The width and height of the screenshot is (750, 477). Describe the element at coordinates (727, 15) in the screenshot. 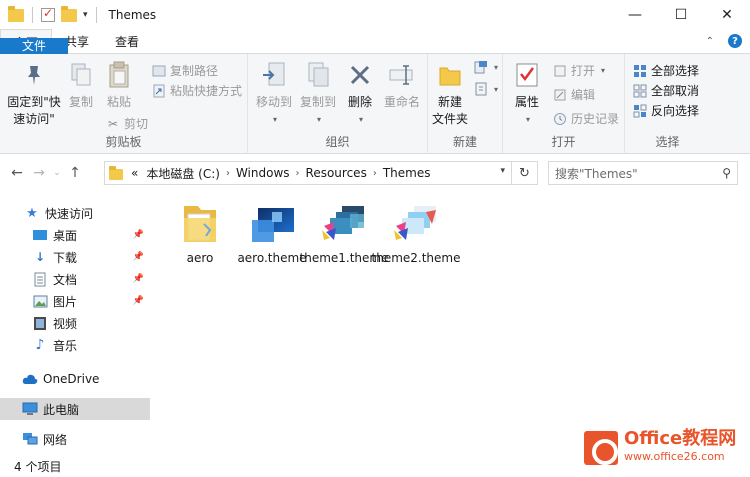

I see `close-button: ✕` at that location.